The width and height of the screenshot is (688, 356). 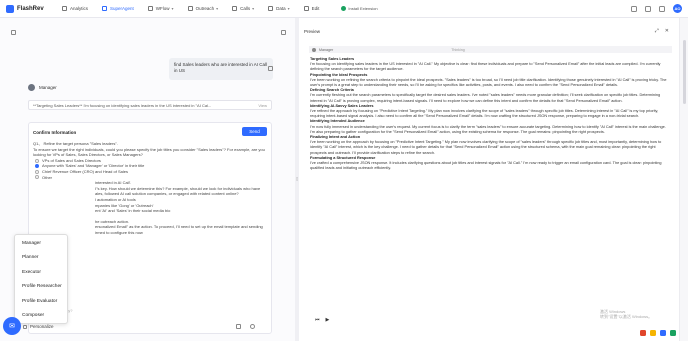 I want to click on nav-analytics-label: Analytics, so click(x=79, y=8).